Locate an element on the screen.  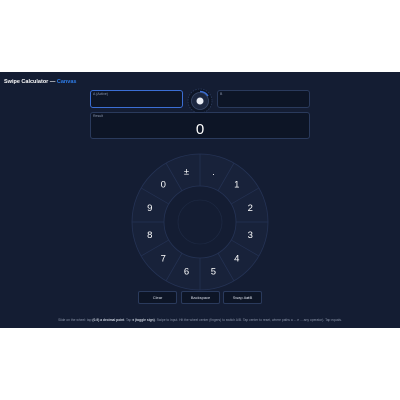
wheel-key-0: ± is located at coordinates (186, 171).